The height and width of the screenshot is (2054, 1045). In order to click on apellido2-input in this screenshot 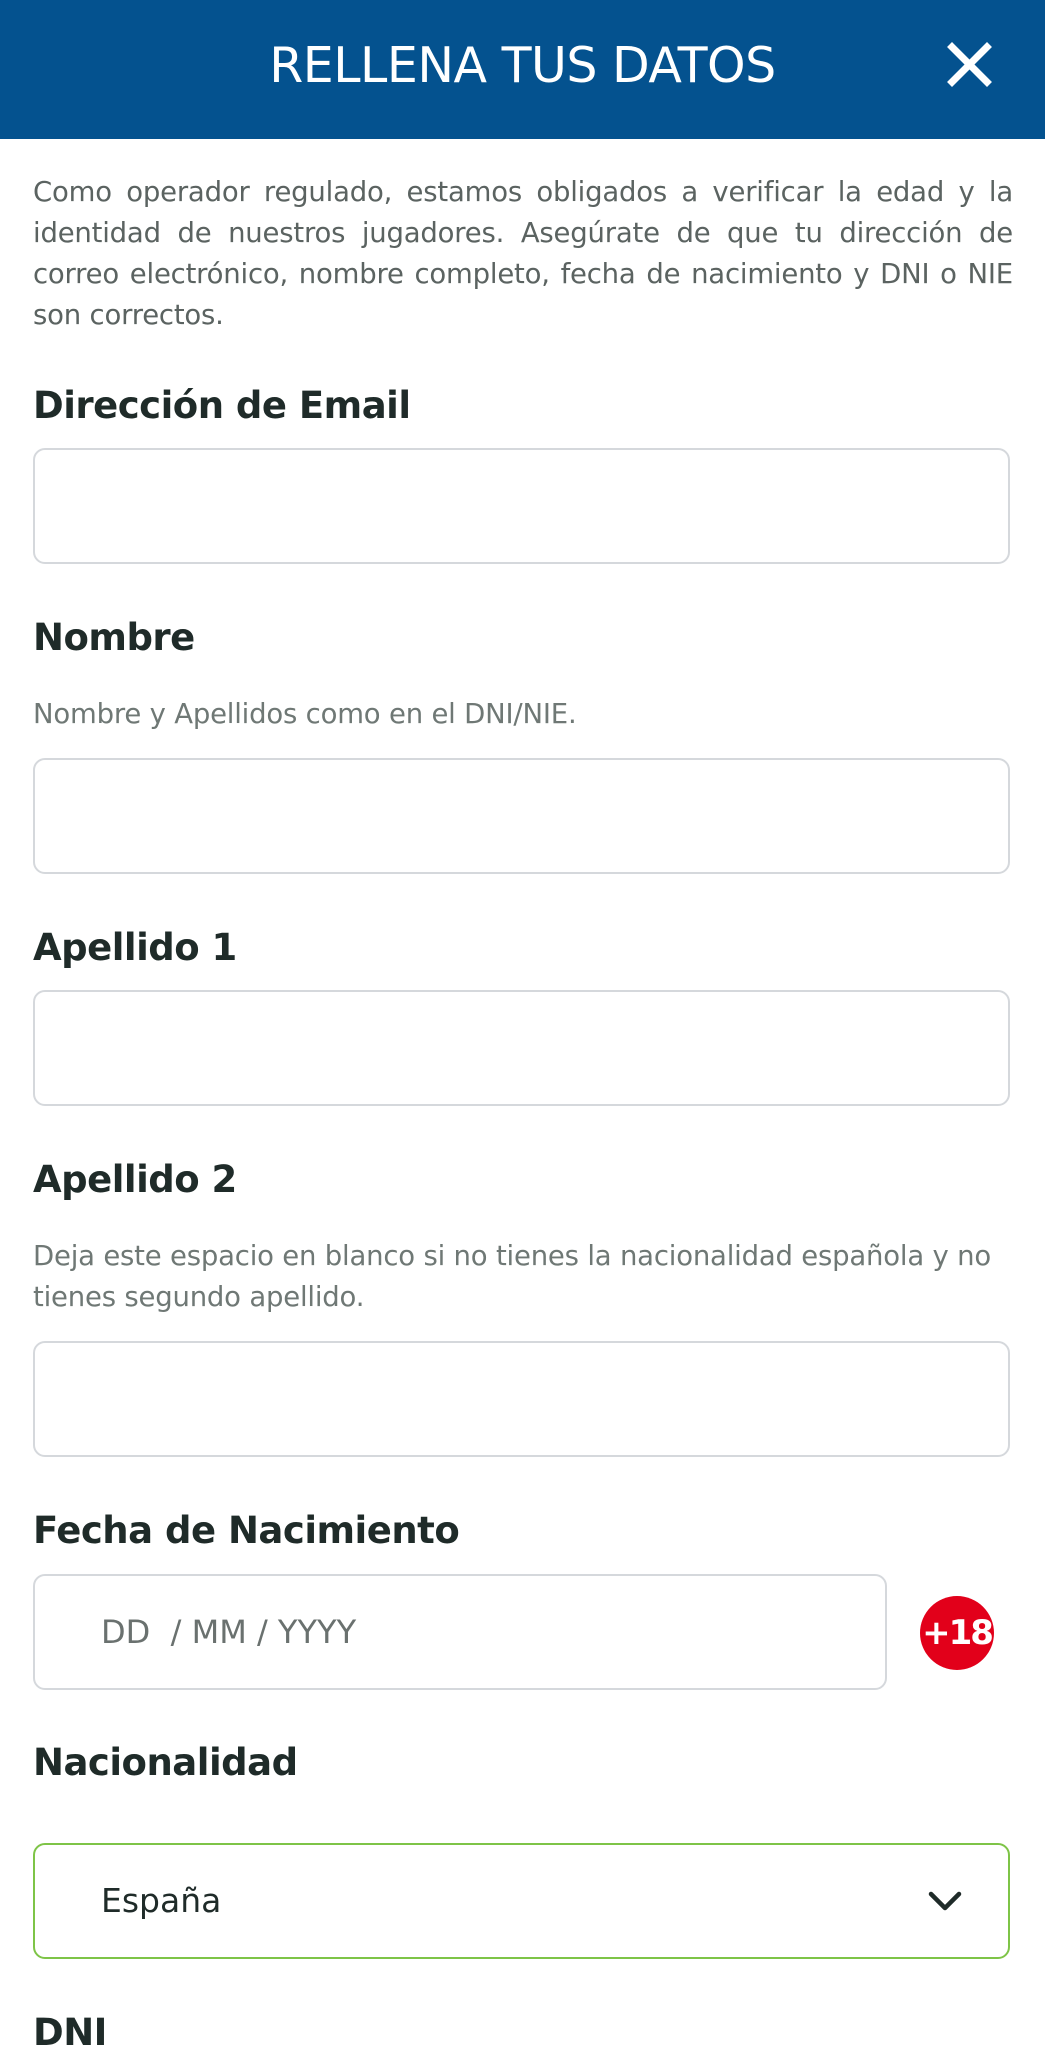, I will do `click(521, 1399)`.